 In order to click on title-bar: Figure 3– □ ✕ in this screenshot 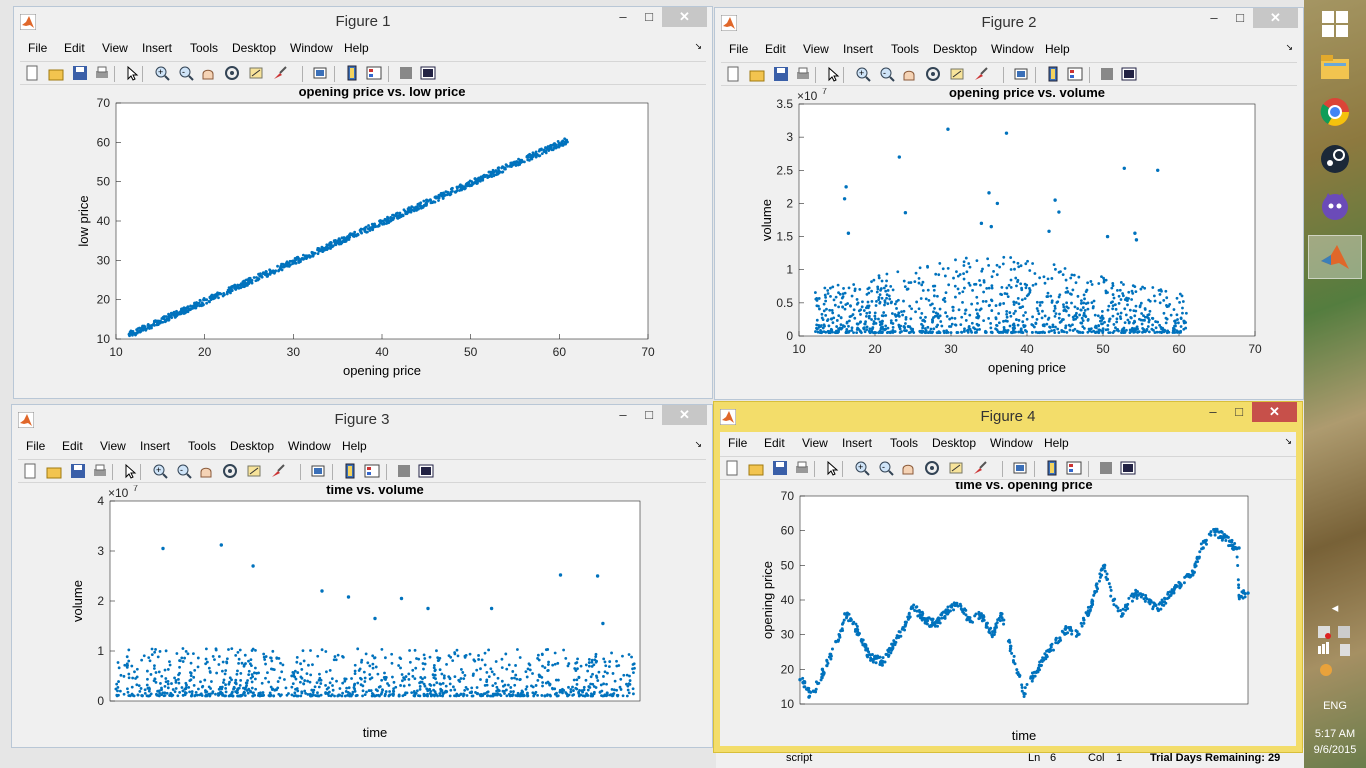, I will do `click(362, 420)`.